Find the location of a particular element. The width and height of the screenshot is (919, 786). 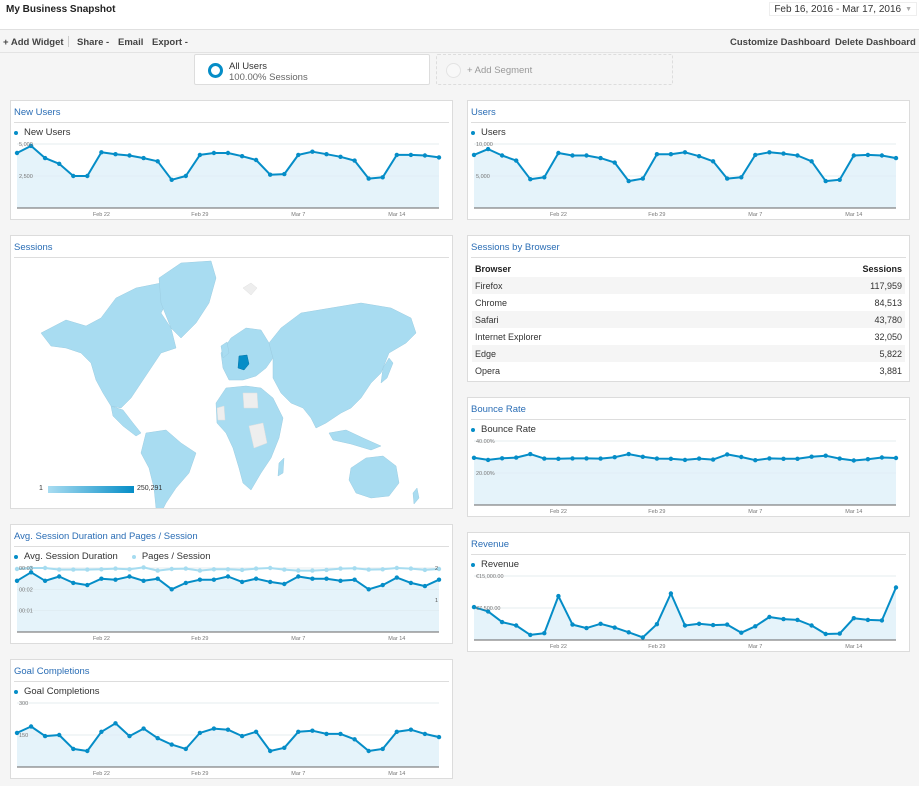

segment-all-users: All Users 100.00% Sessions is located at coordinates (312, 69).